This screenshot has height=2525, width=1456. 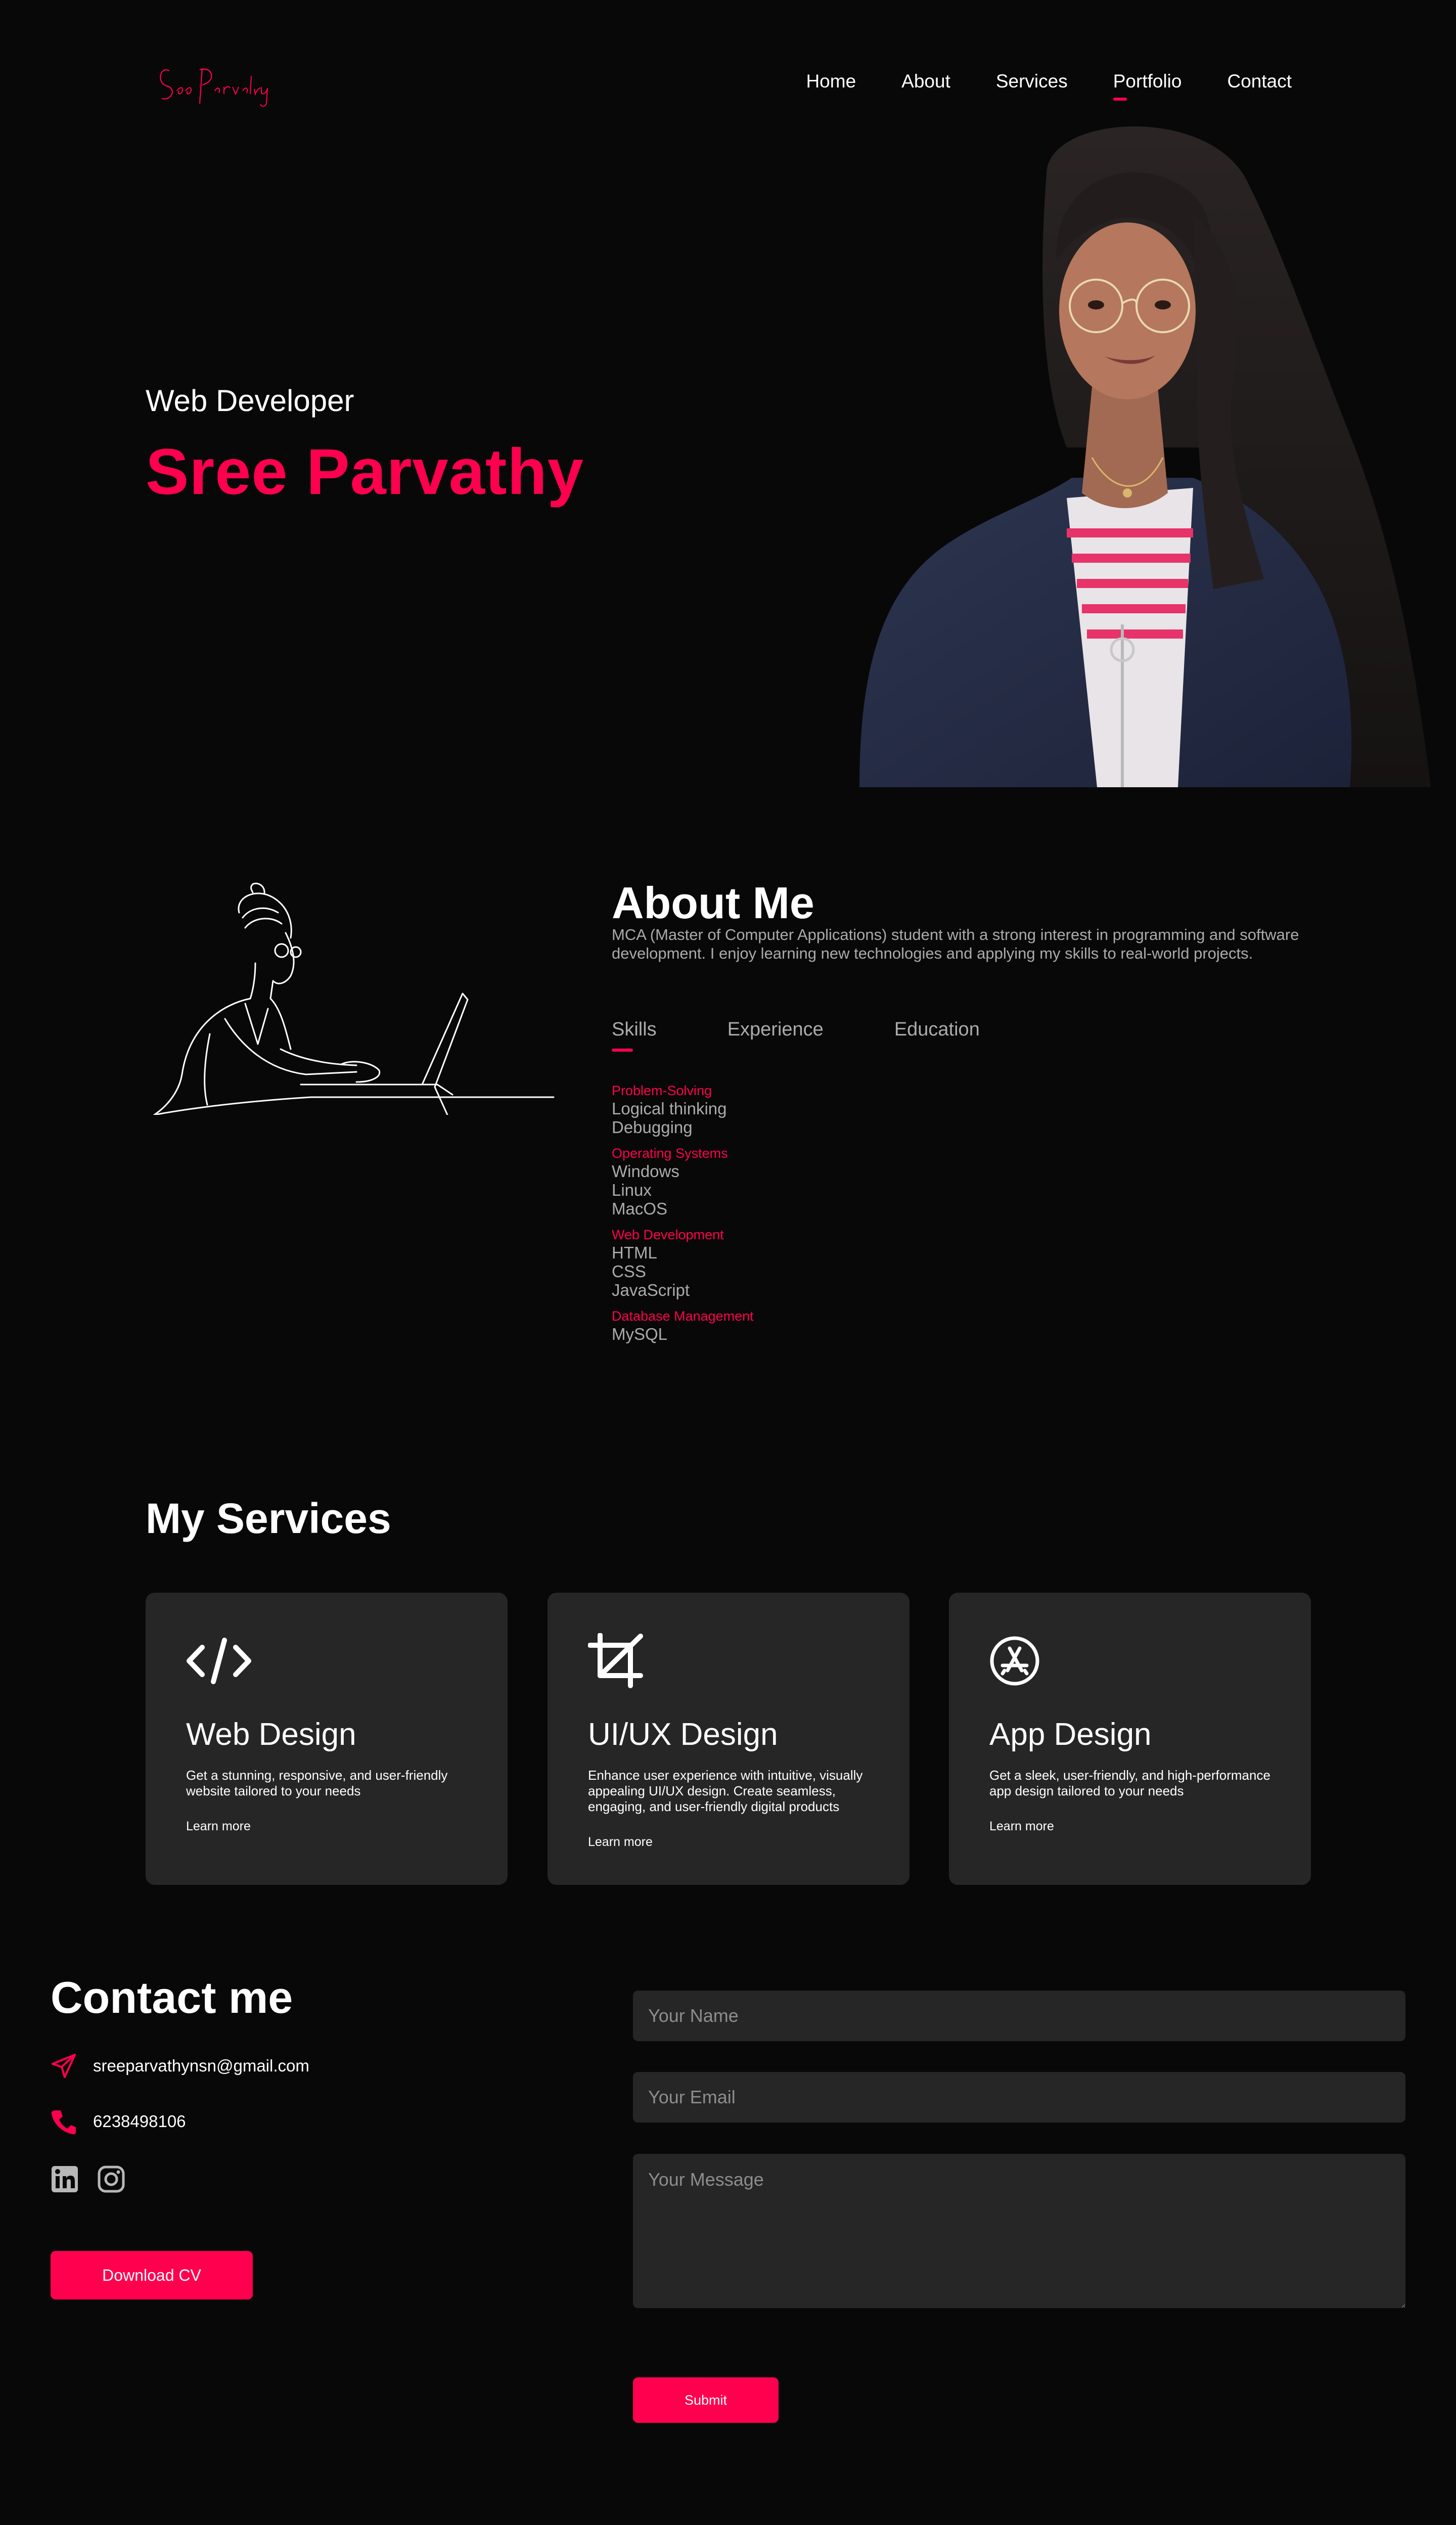 I want to click on name-field, so click(x=1019, y=2016).